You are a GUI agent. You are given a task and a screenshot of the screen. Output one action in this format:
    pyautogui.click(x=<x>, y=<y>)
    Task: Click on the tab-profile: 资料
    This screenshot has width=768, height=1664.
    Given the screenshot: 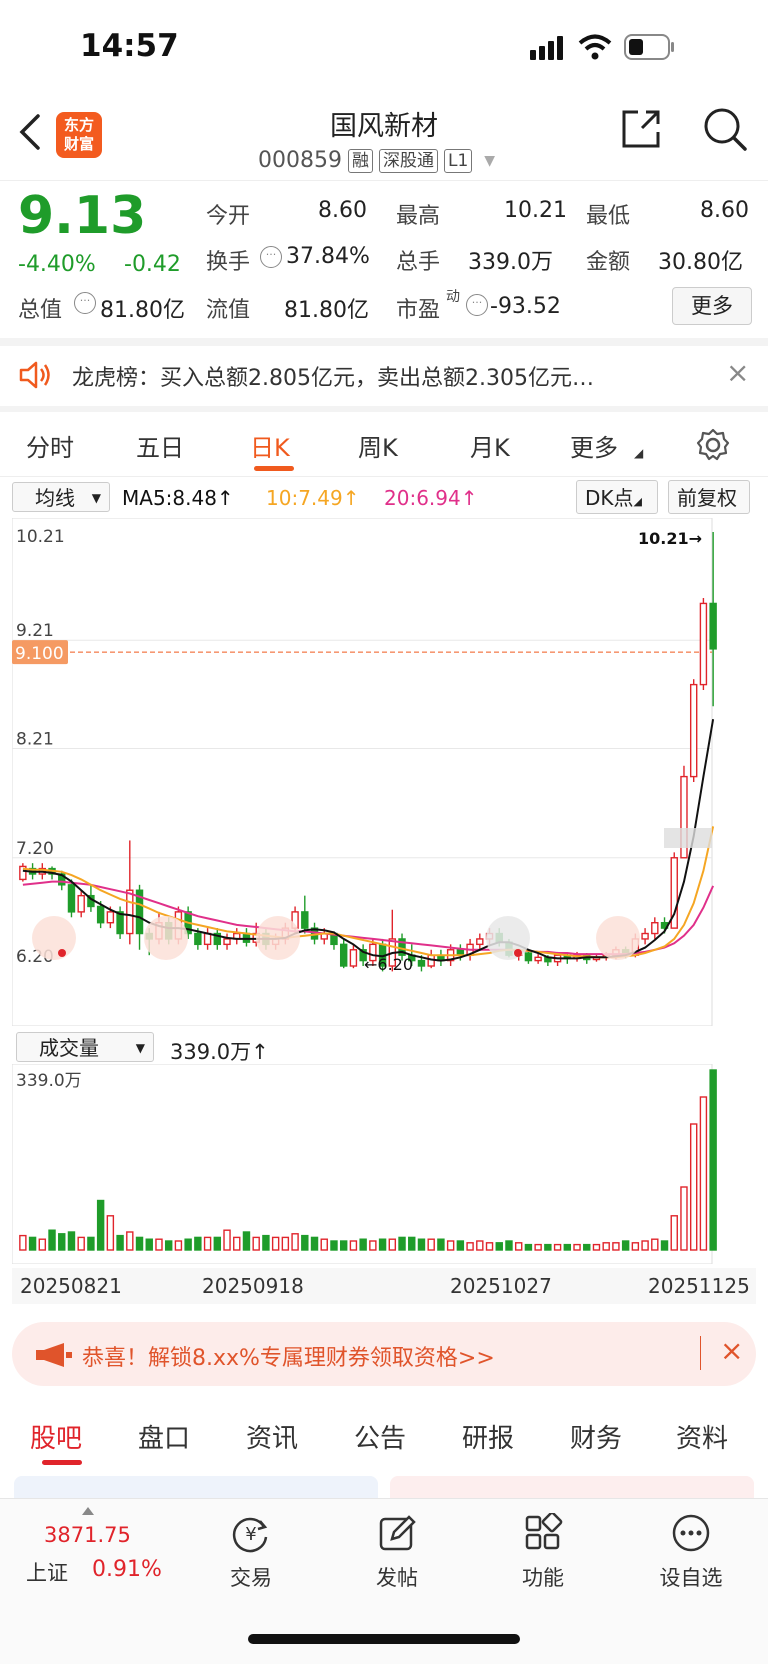 What is the action you would take?
    pyautogui.click(x=702, y=1436)
    